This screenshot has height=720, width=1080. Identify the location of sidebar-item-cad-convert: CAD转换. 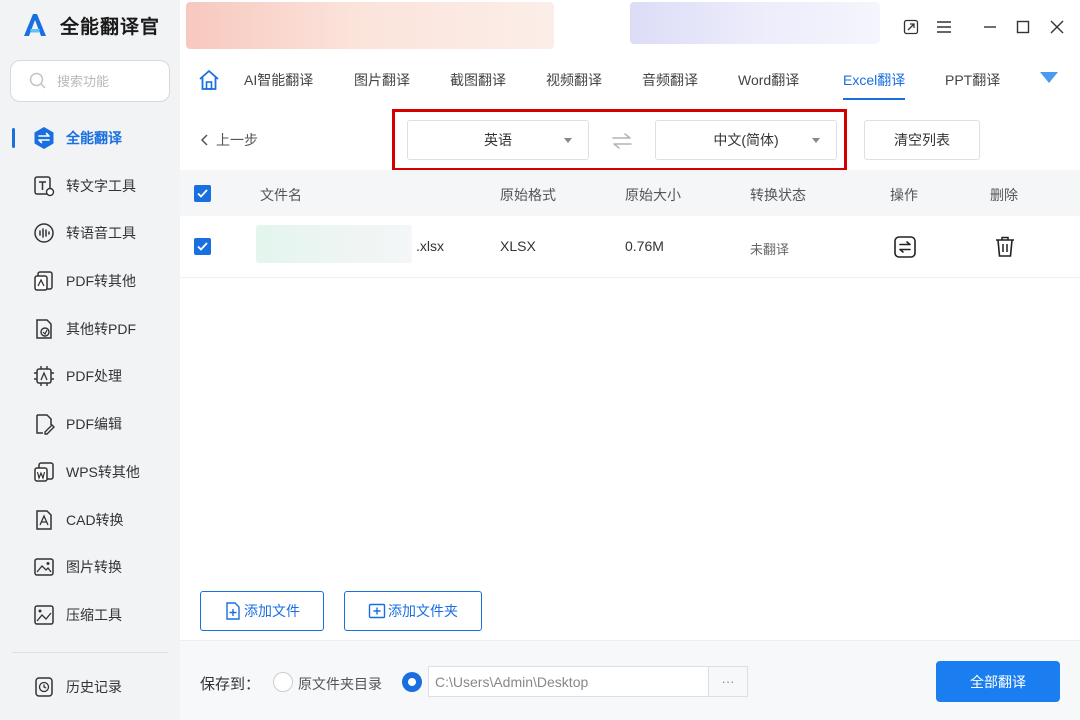
(90, 520).